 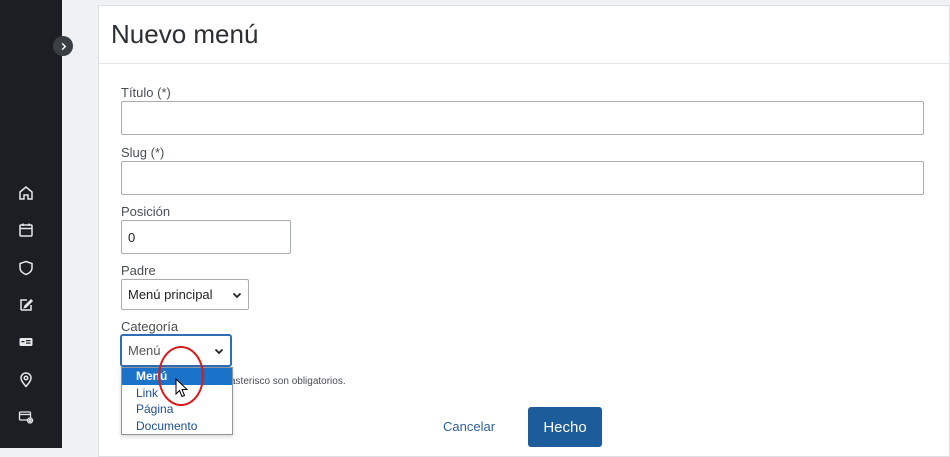 What do you see at coordinates (206, 237) in the screenshot?
I see `posicion-input: 0` at bounding box center [206, 237].